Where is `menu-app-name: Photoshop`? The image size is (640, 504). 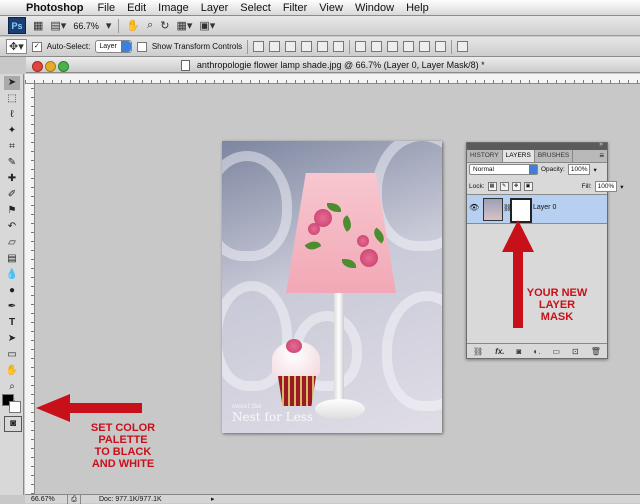
menu-app-name: Photoshop is located at coordinates (54, 8).